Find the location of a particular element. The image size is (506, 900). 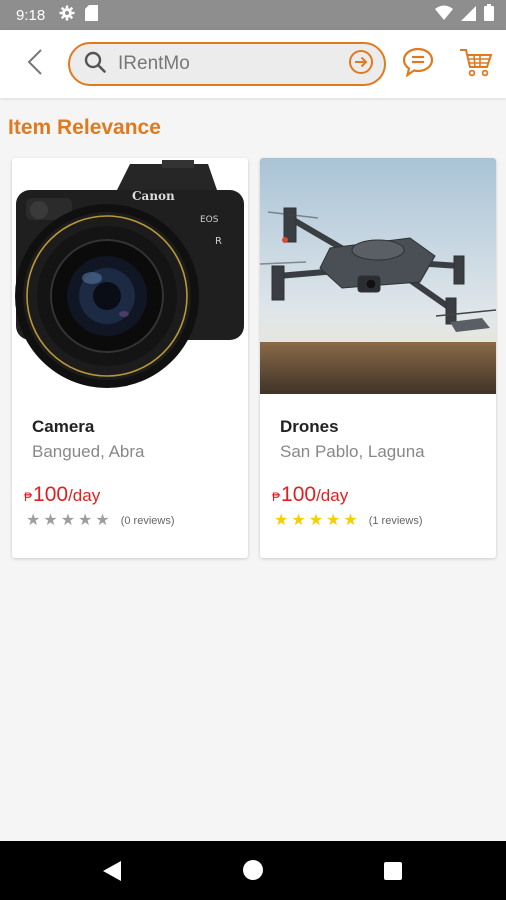

product-location: San Pablo, Laguna is located at coordinates (352, 451).